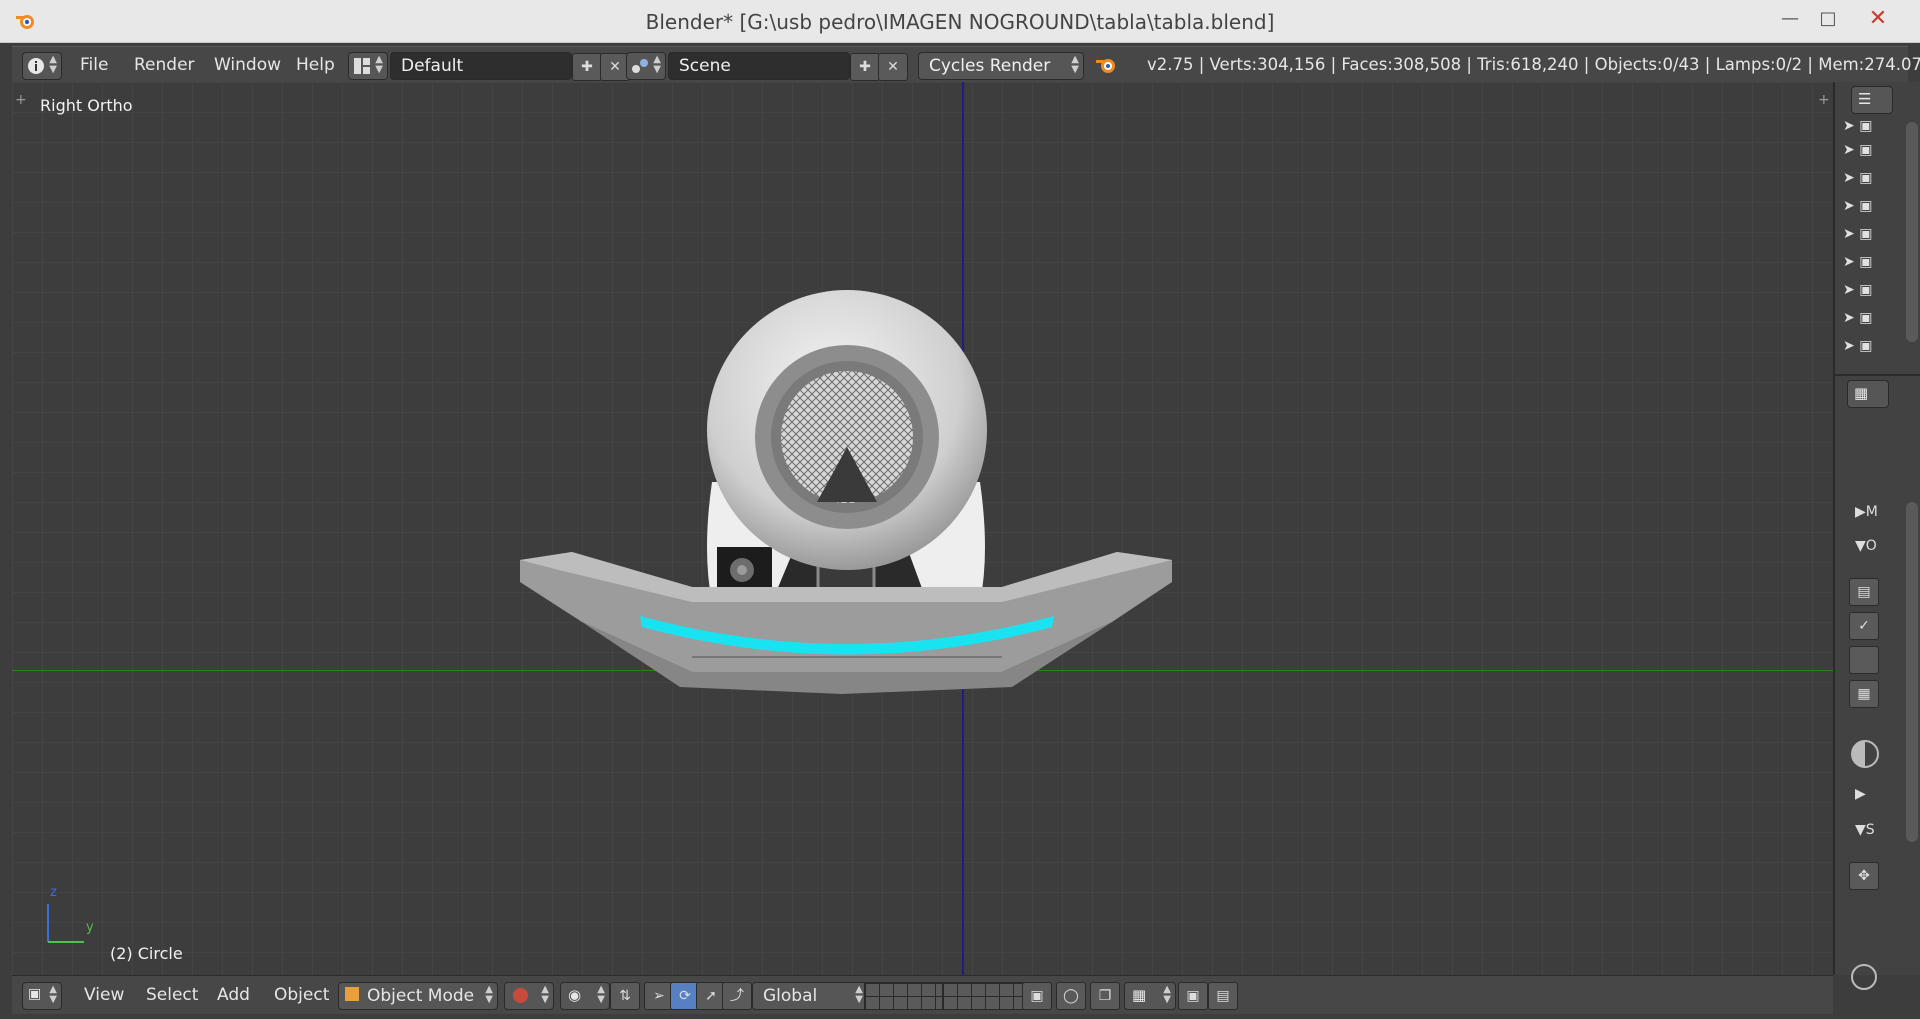  What do you see at coordinates (865, 67) in the screenshot?
I see `add-scene-icon: ✚` at bounding box center [865, 67].